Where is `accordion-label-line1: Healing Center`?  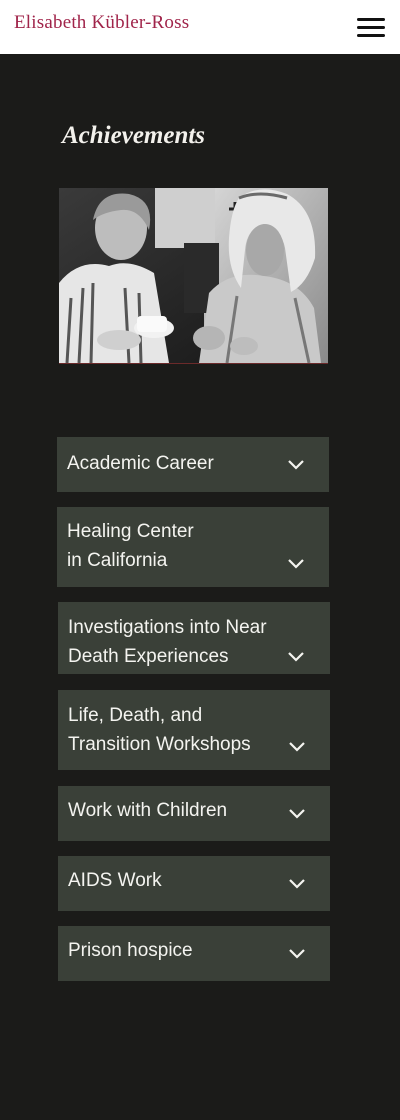 accordion-label-line1: Healing Center is located at coordinates (130, 531).